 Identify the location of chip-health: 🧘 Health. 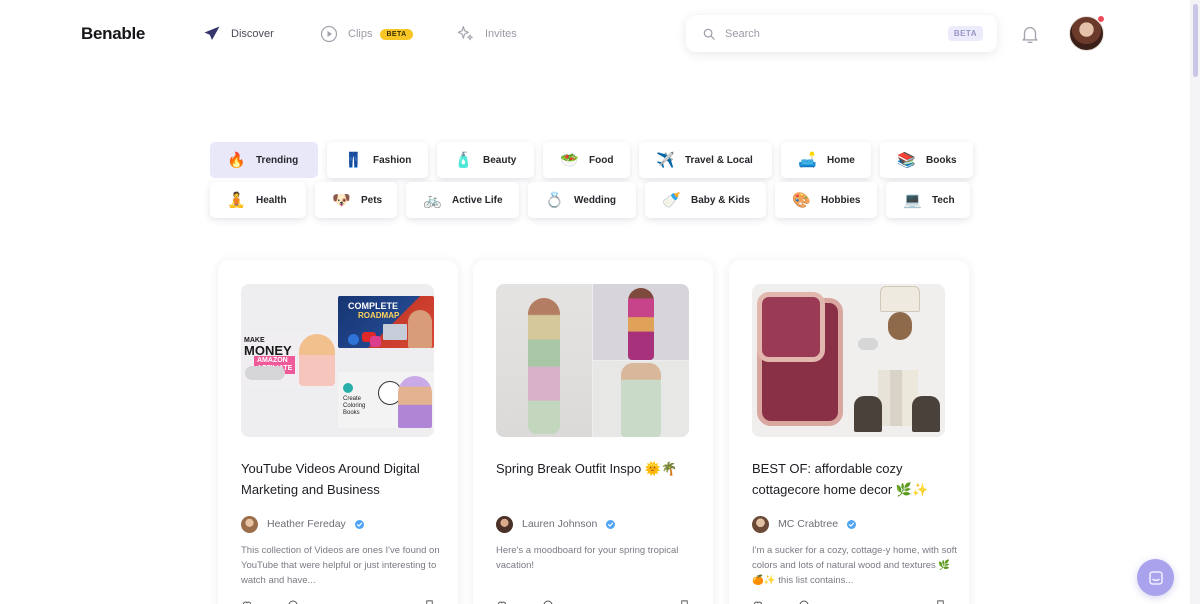
(258, 200).